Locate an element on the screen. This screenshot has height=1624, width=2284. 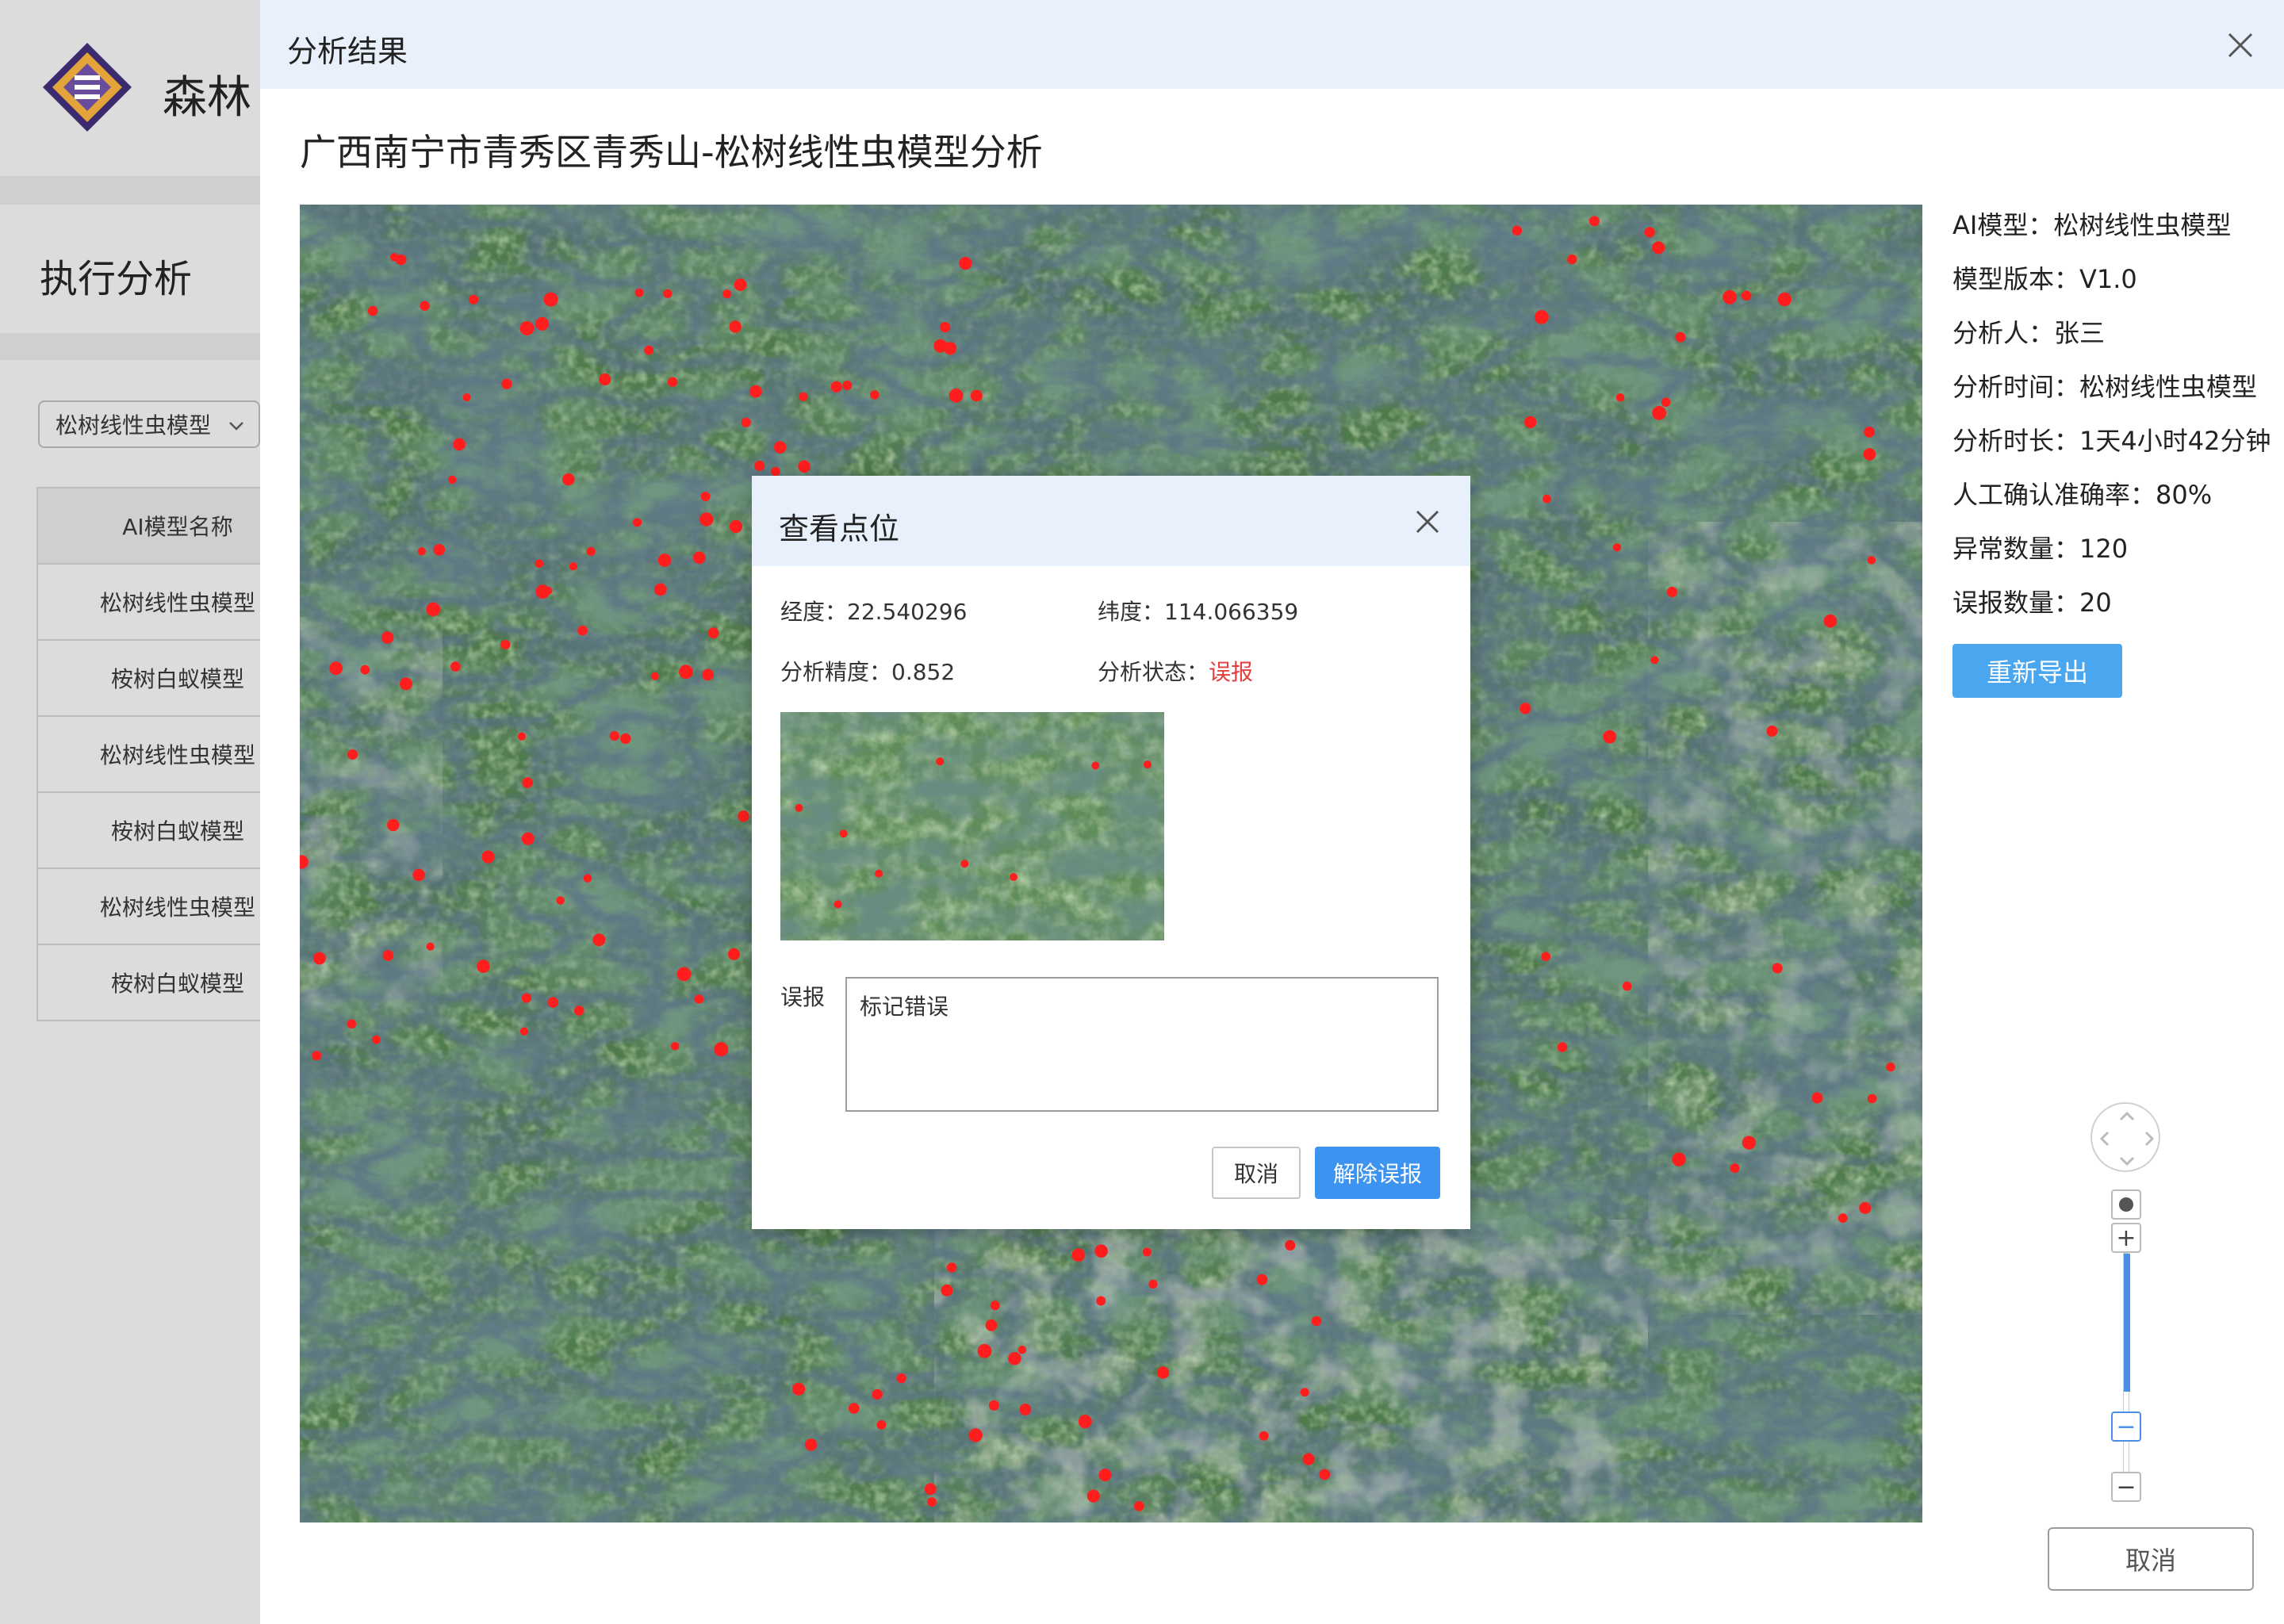
zoom-in-button: + is located at coordinates (2126, 1238).